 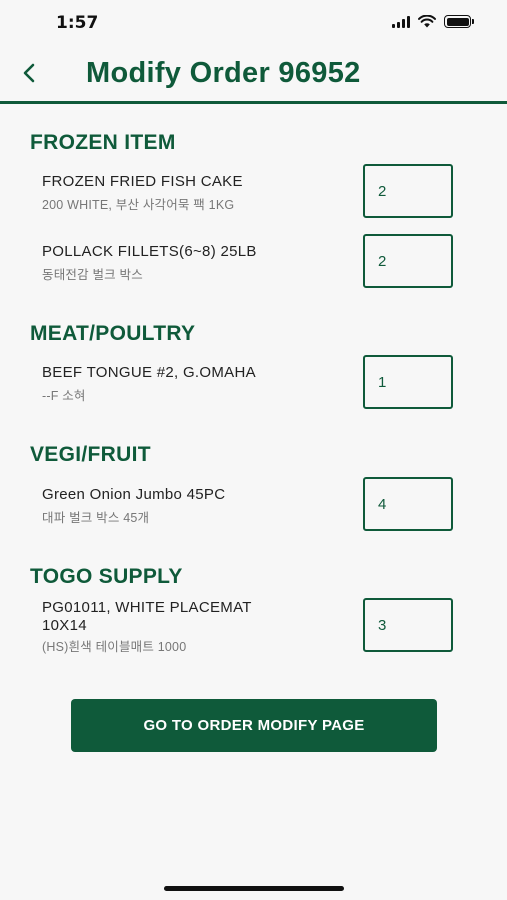 What do you see at coordinates (142, 181) in the screenshot?
I see `item-name: FROZEN FRIED FISH CAKE` at bounding box center [142, 181].